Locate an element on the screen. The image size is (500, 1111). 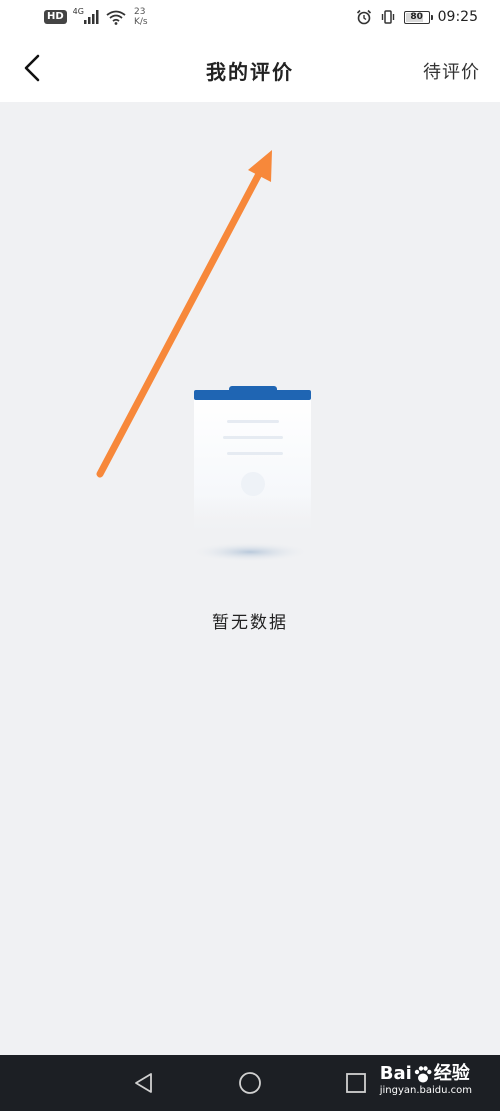
status-left: HD 4G 23 K/s is located at coordinates (96, 17).